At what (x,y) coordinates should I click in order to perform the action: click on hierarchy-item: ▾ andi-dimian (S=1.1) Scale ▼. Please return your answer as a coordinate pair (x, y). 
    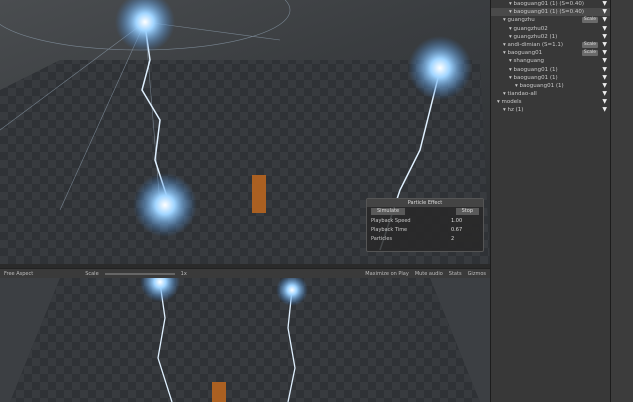
    Looking at the image, I should click on (550, 45).